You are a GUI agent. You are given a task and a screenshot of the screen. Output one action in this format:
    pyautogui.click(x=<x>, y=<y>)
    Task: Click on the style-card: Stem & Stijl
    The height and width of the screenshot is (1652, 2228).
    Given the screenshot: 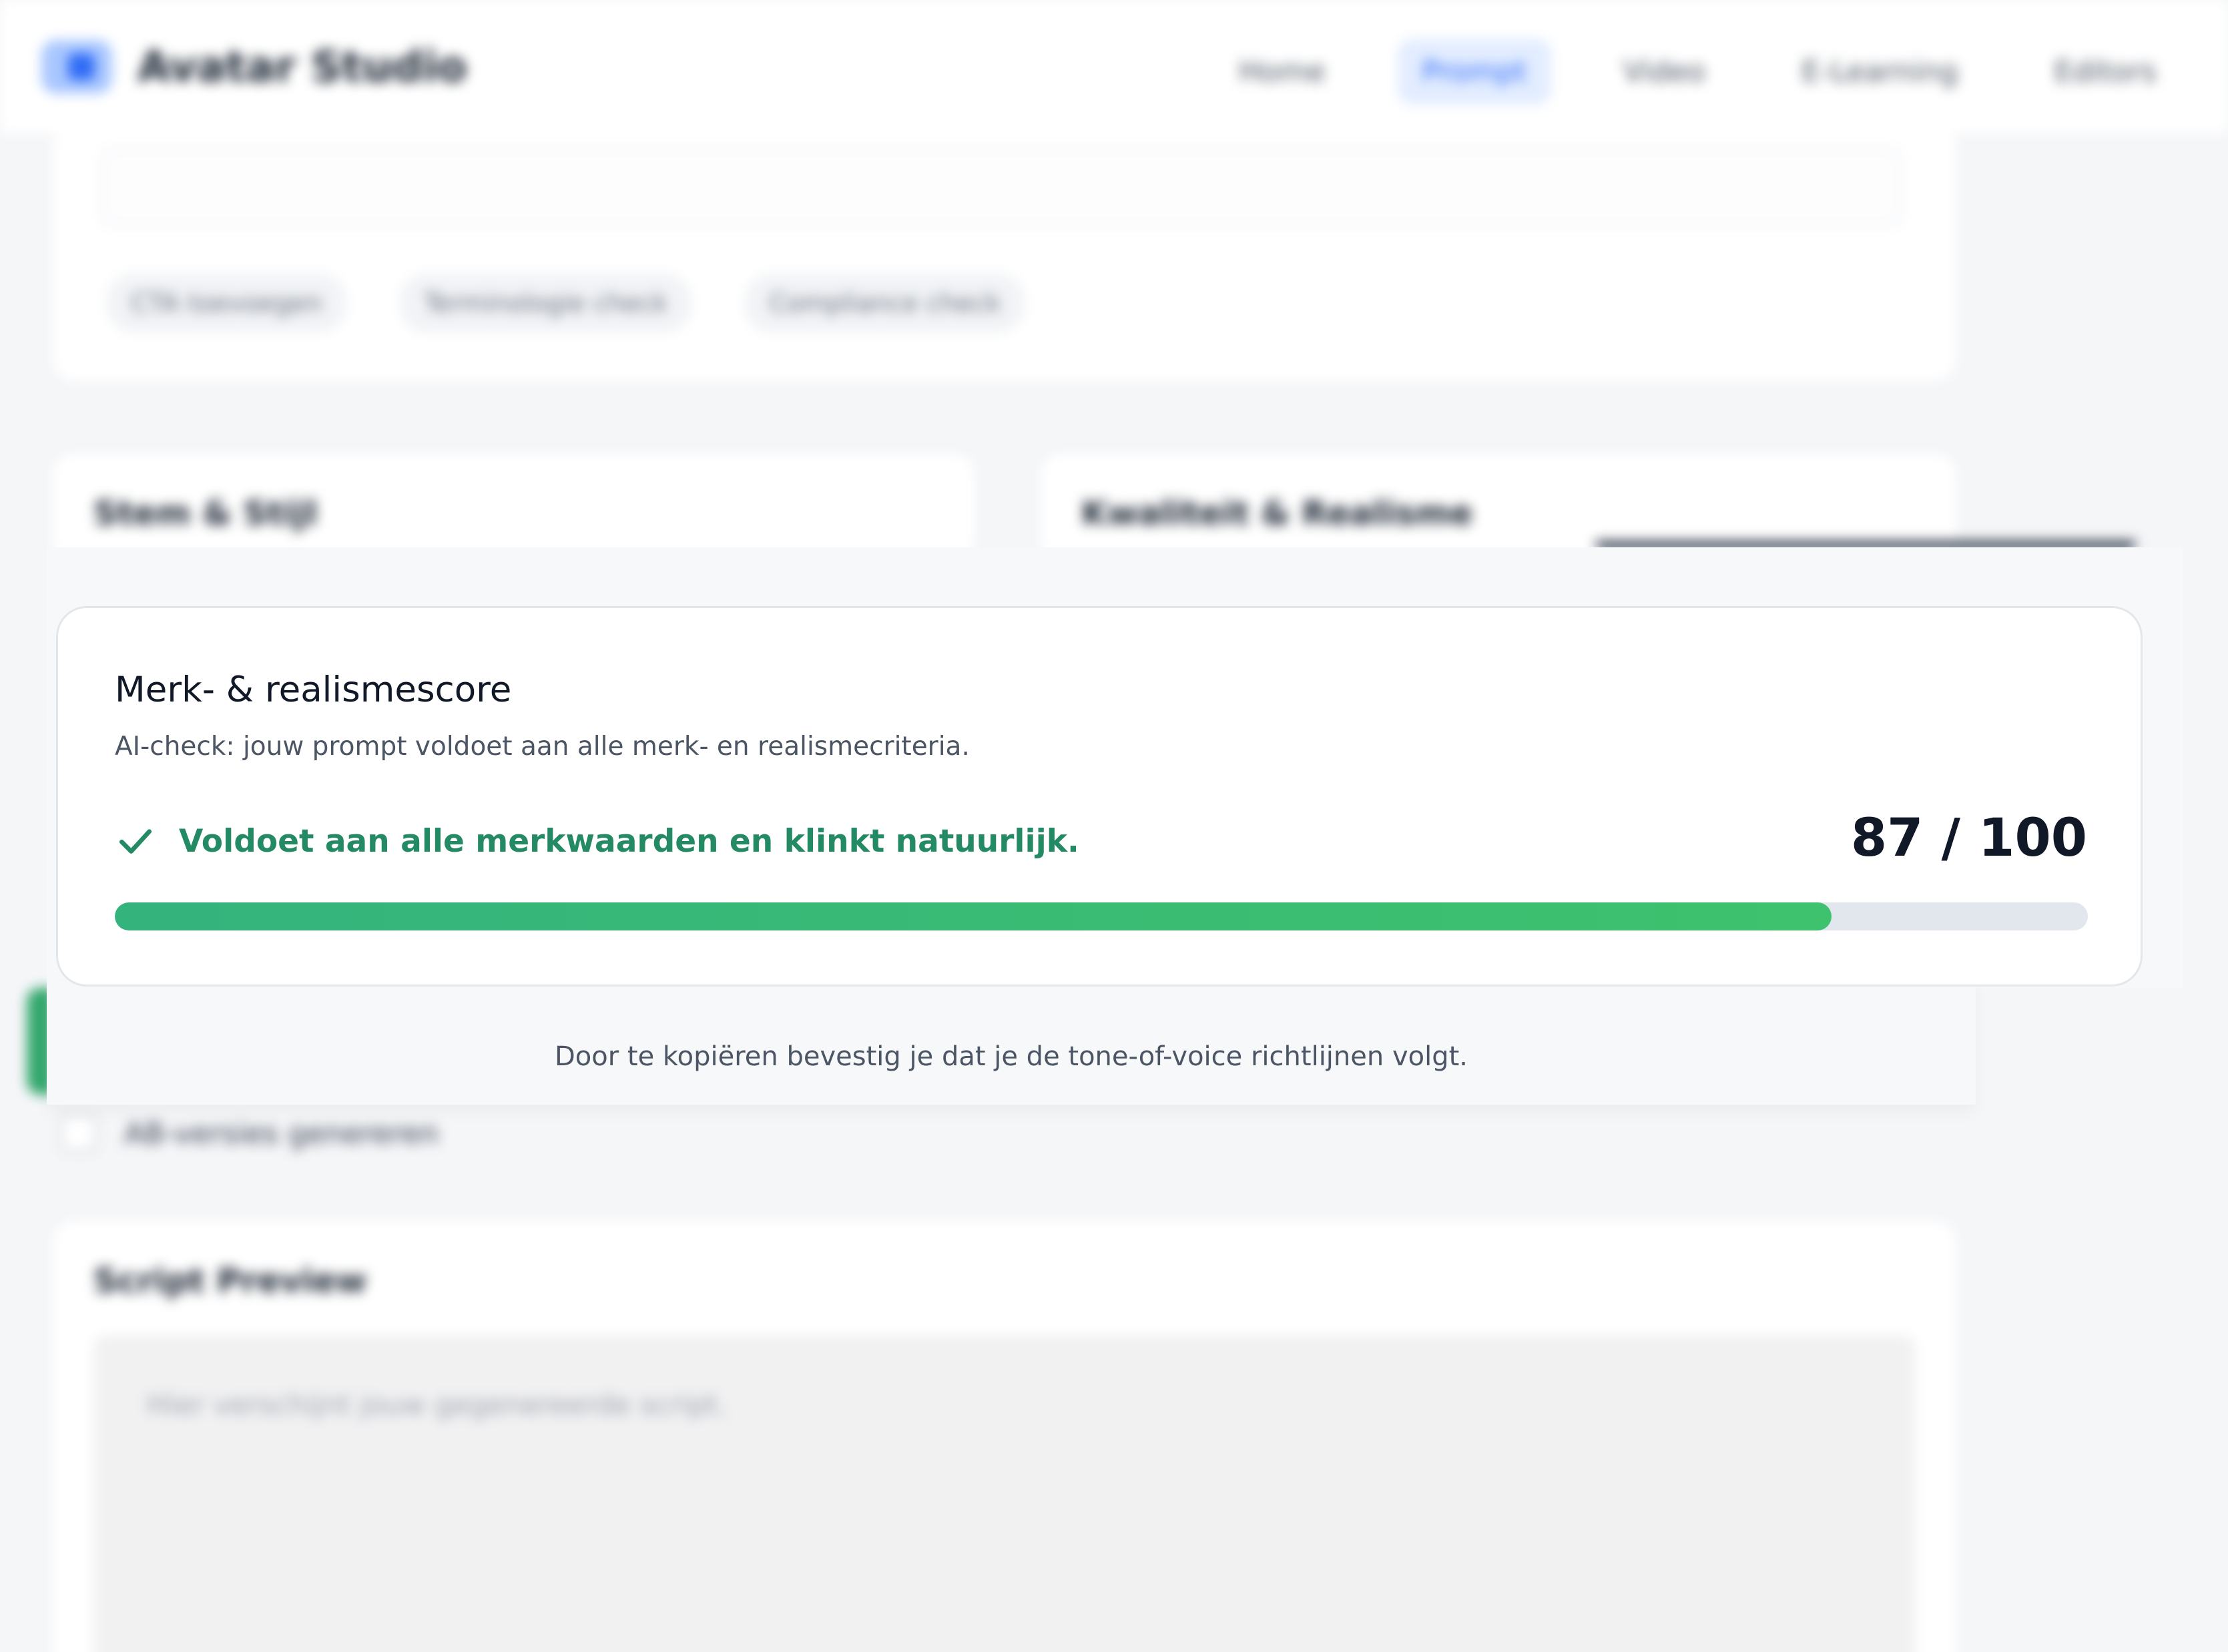 What is the action you would take?
    pyautogui.click(x=513, y=507)
    